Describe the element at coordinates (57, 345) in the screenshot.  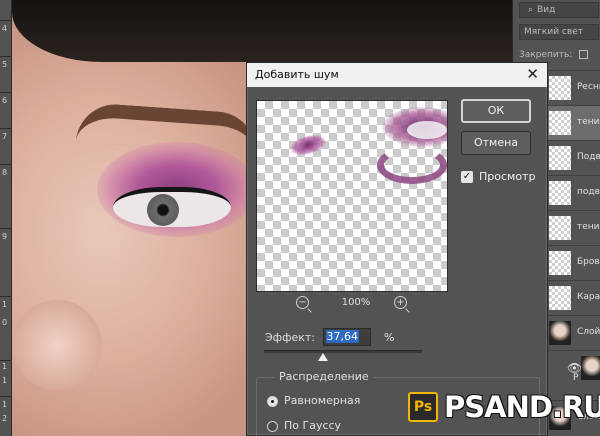
I see `nose-highlight` at that location.